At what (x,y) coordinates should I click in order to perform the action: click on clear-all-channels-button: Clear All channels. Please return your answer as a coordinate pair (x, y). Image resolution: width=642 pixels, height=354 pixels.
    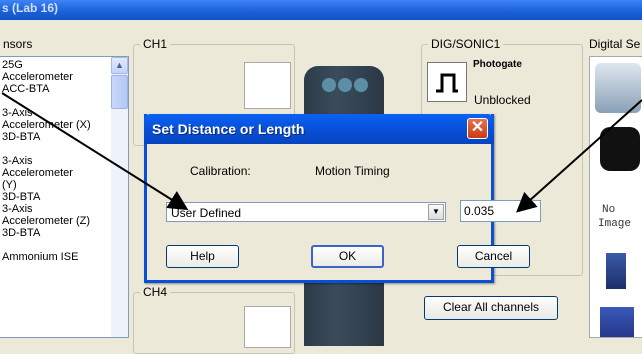
    Looking at the image, I should click on (491, 308).